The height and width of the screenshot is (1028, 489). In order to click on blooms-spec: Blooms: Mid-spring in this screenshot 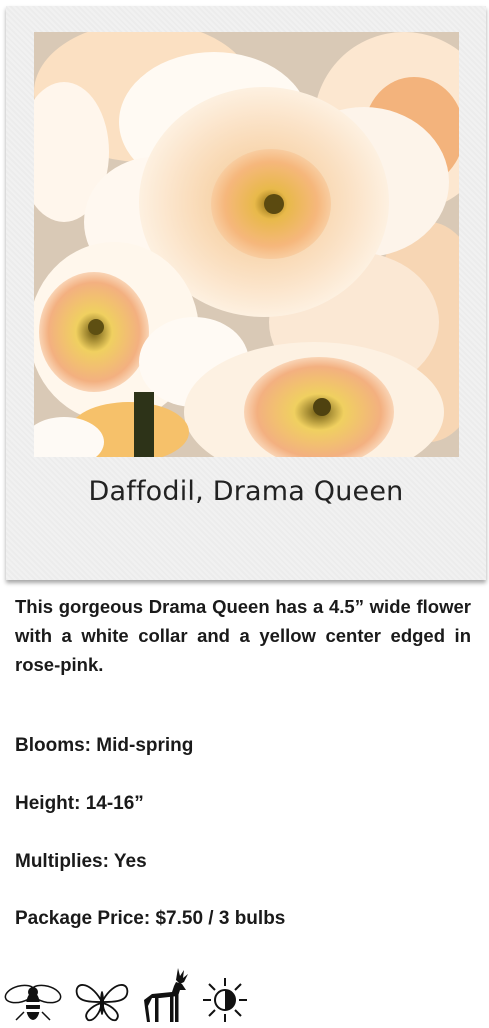, I will do `click(104, 745)`.